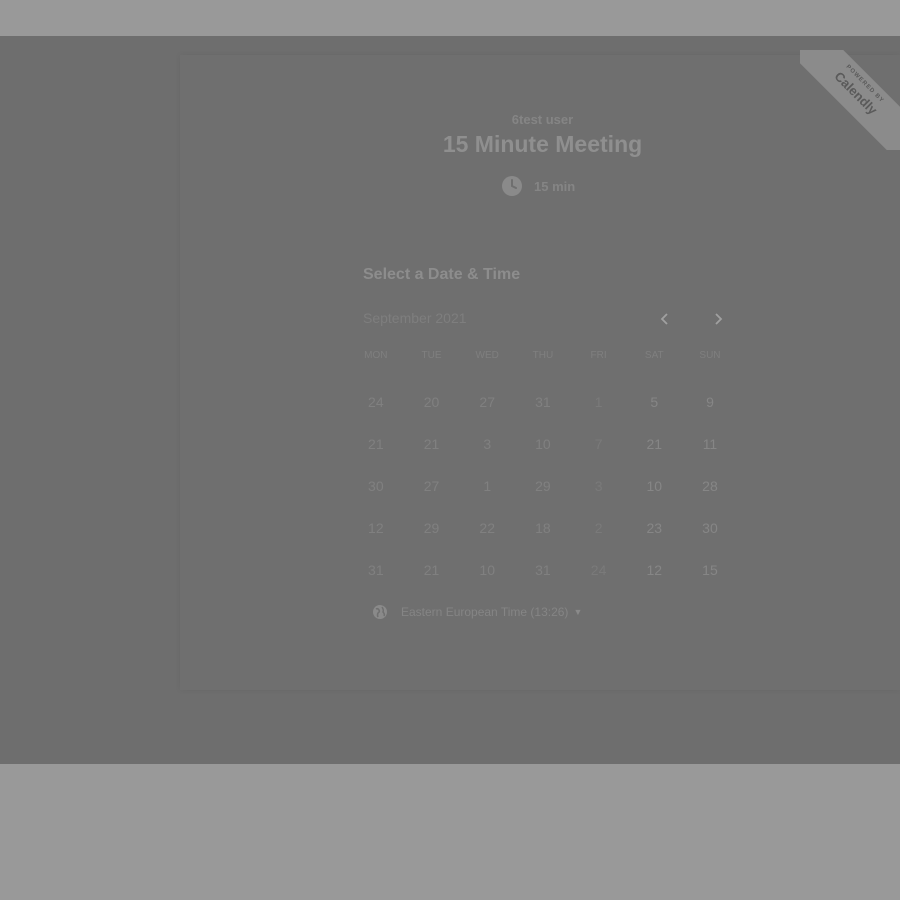  I want to click on weekday-label: SUN, so click(710, 355).